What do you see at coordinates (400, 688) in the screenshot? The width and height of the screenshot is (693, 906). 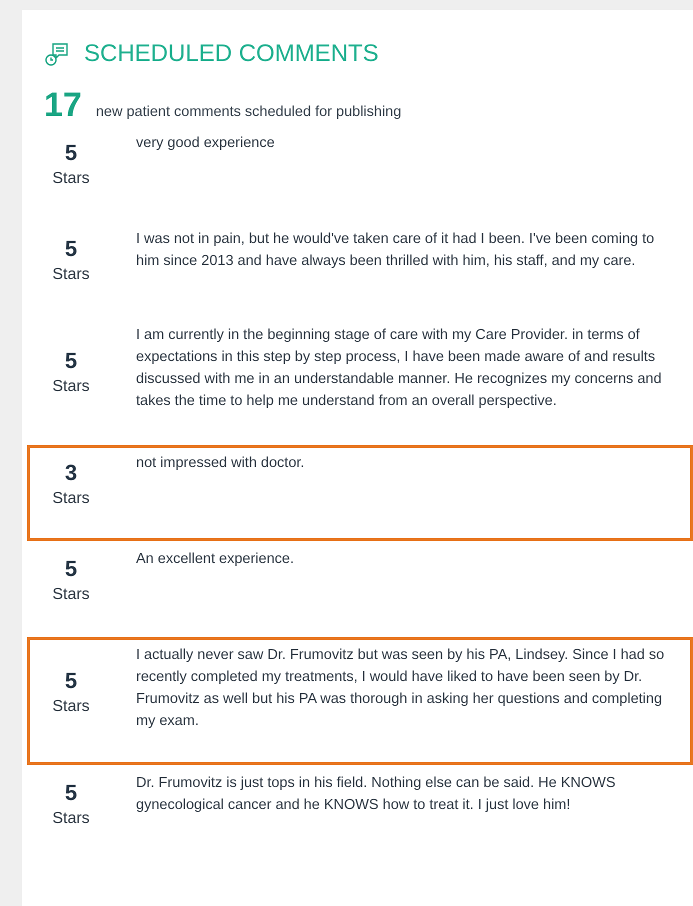 I see `comment-text: I actually never saw Dr. Frumovitz but was seen by his PA, Lindsey. Since I had so recently completed my treatments, I would have liked to have been seen by Dr. Frumovitz as well but his PA was thorough in asking her questions and completing my exam.` at bounding box center [400, 688].